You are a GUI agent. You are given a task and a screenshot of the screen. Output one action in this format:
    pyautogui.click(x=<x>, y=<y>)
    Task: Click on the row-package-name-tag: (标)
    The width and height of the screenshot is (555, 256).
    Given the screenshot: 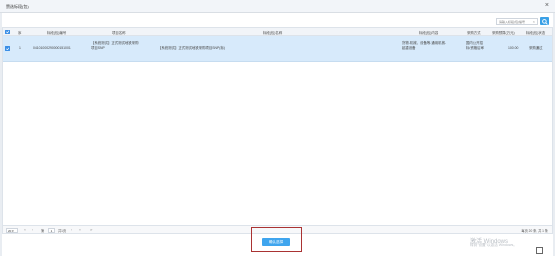 What is the action you would take?
    pyautogui.click(x=222, y=48)
    